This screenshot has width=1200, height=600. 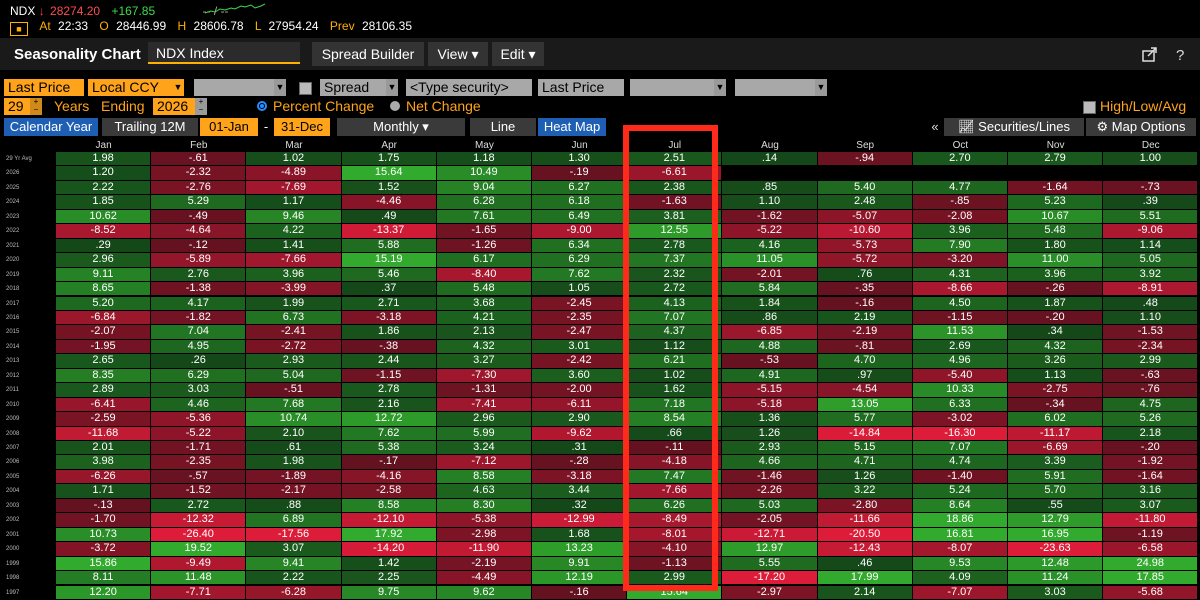 What do you see at coordinates (769, 549) in the screenshot?
I see `heatmap-cell: 12.97` at bounding box center [769, 549].